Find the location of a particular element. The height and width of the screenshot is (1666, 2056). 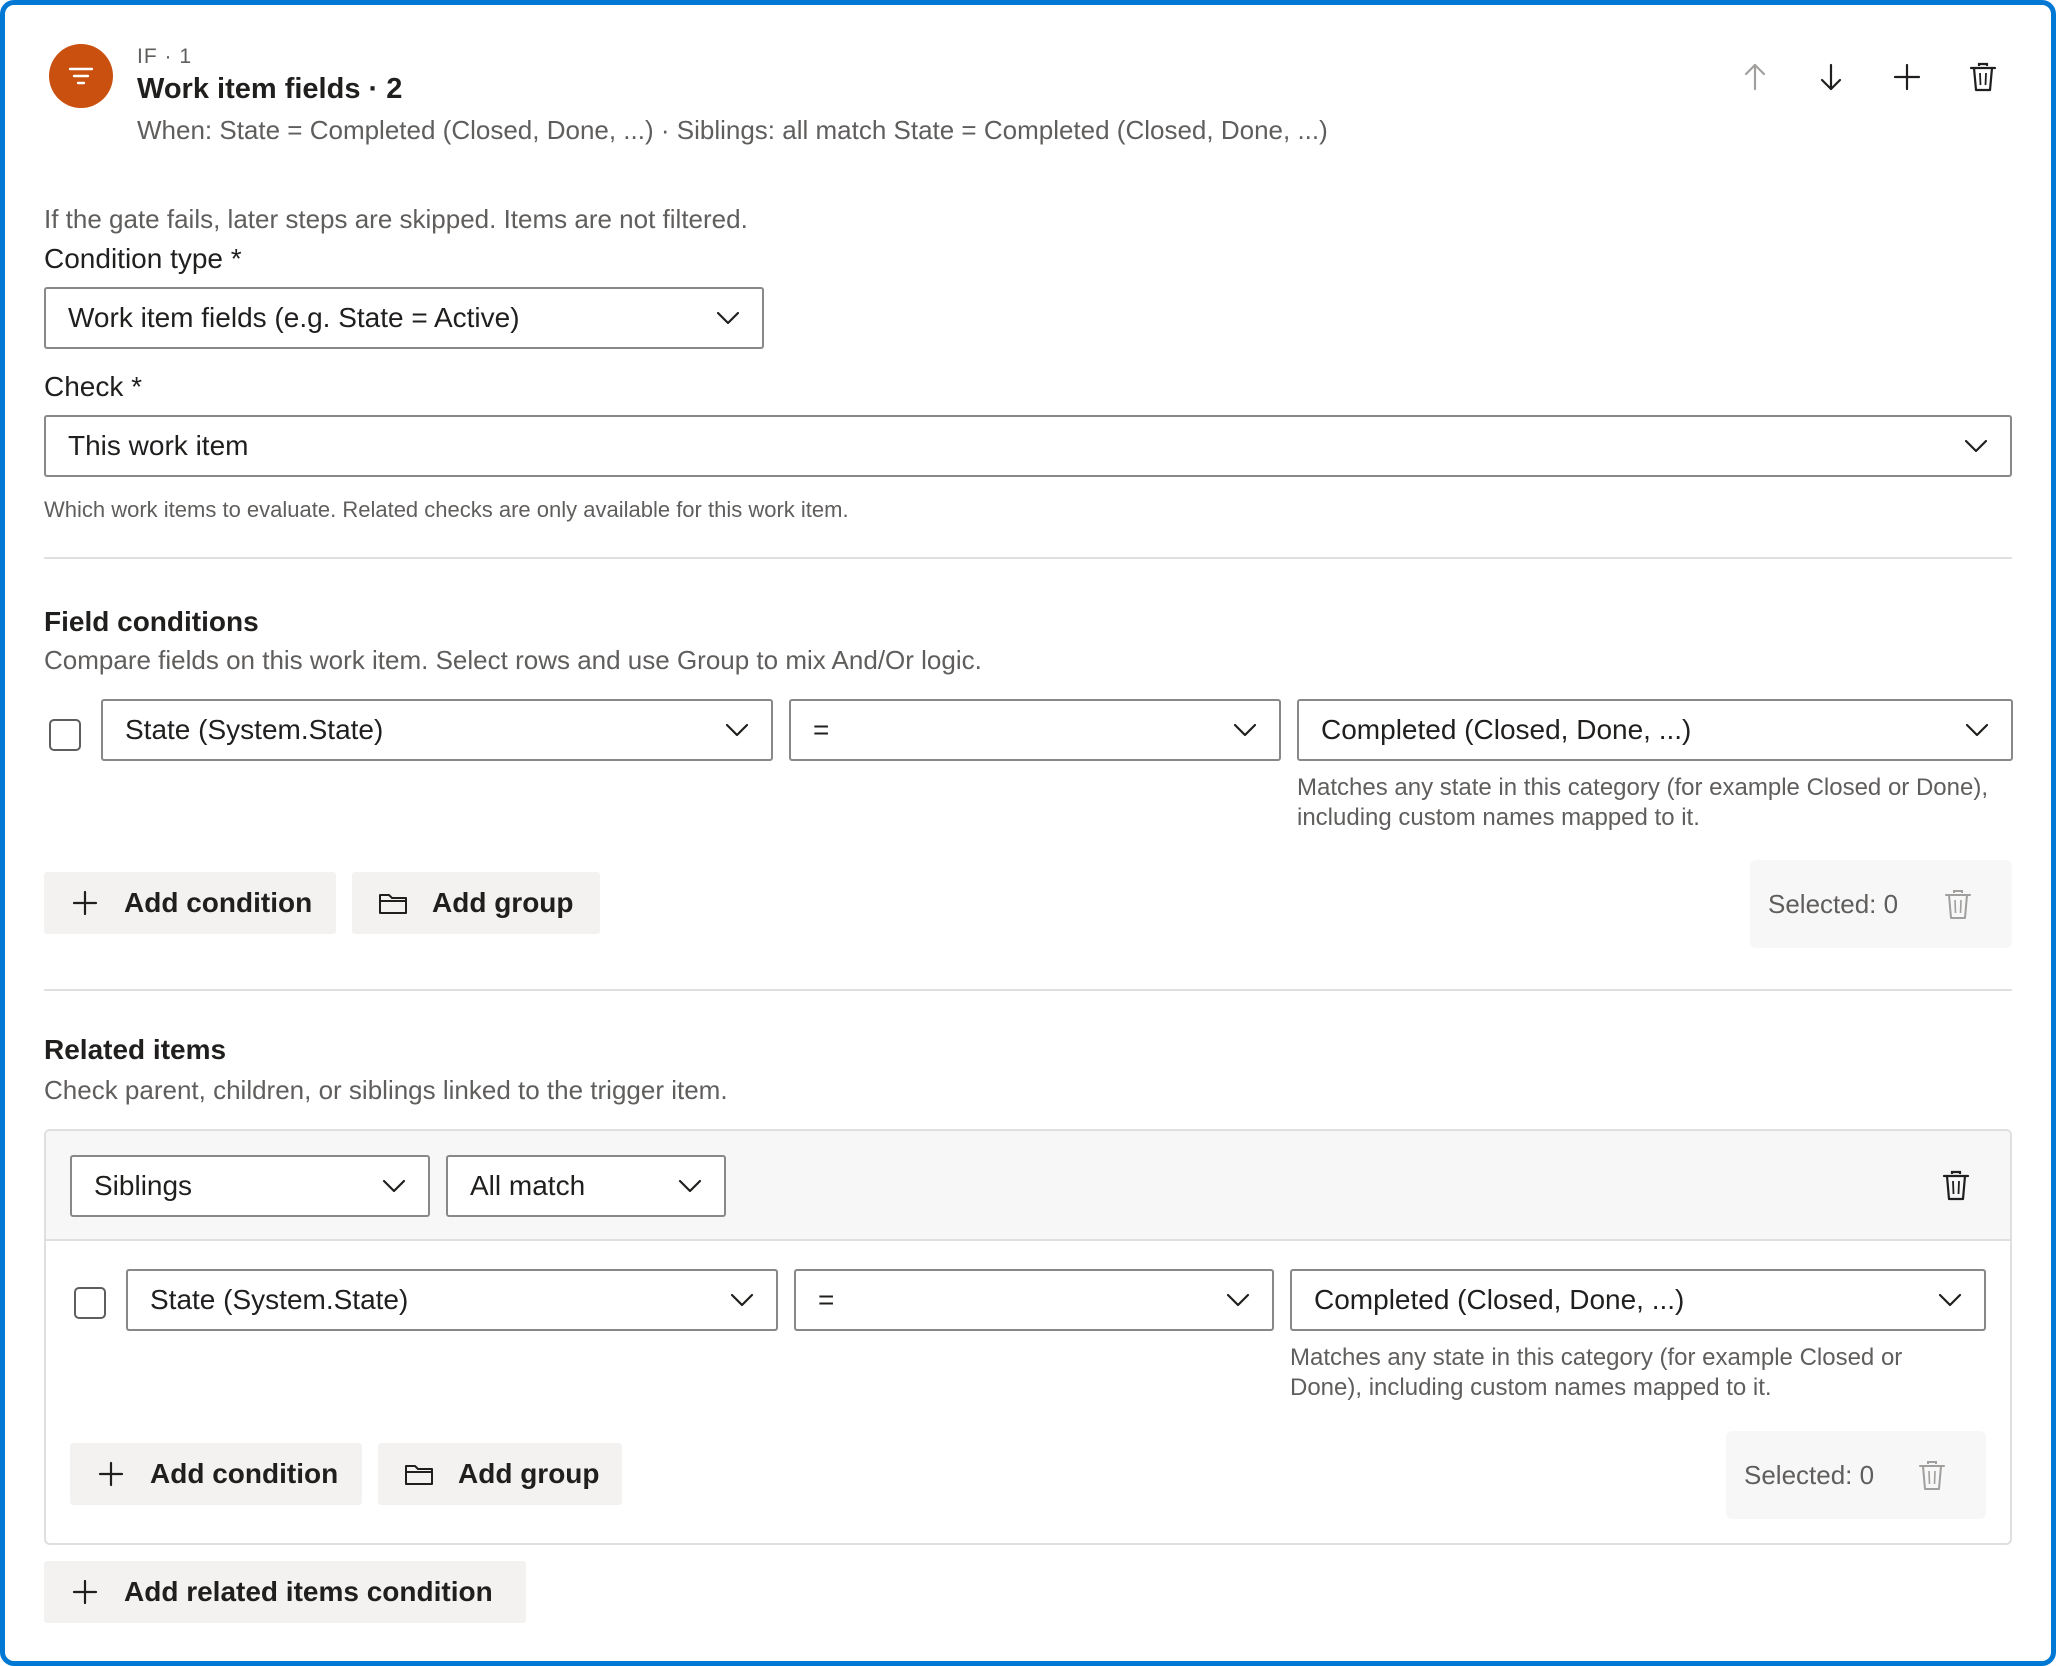

arrow-down-icon is located at coordinates (1831, 77).